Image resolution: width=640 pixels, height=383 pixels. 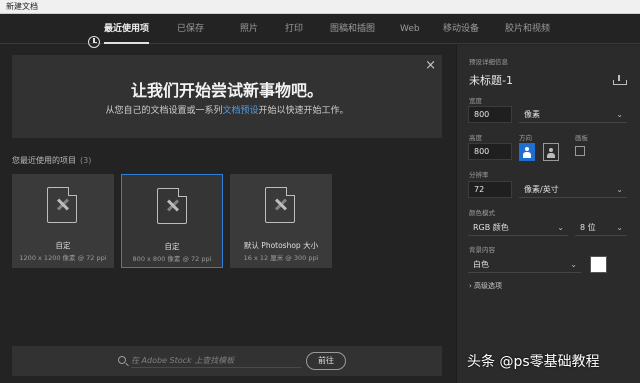 I want to click on width-unit-value: 像素, so click(x=532, y=114).